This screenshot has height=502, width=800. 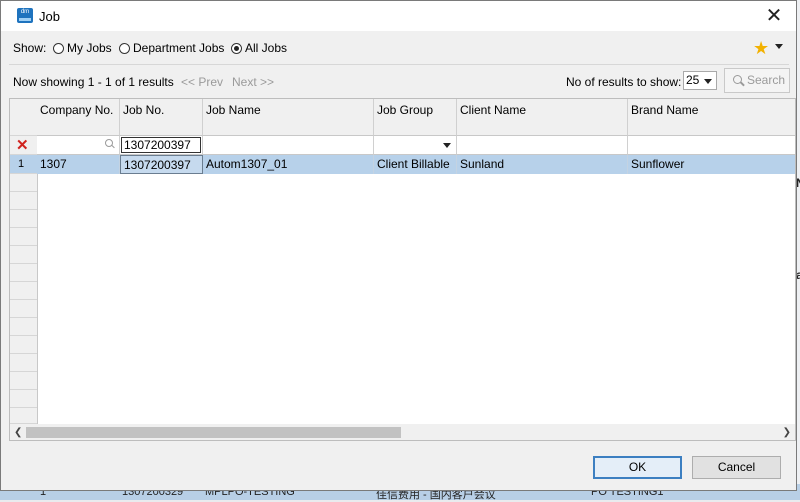 I want to click on next-page-link: Next >>, so click(x=253, y=82).